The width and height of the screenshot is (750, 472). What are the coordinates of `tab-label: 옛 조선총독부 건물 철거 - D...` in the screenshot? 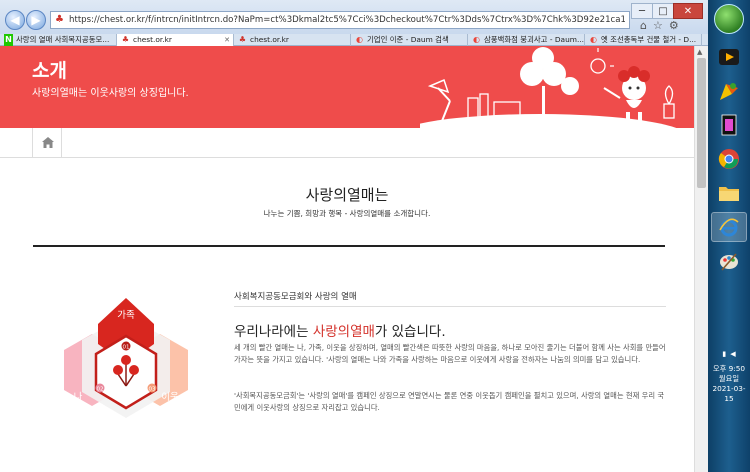 It's located at (649, 39).